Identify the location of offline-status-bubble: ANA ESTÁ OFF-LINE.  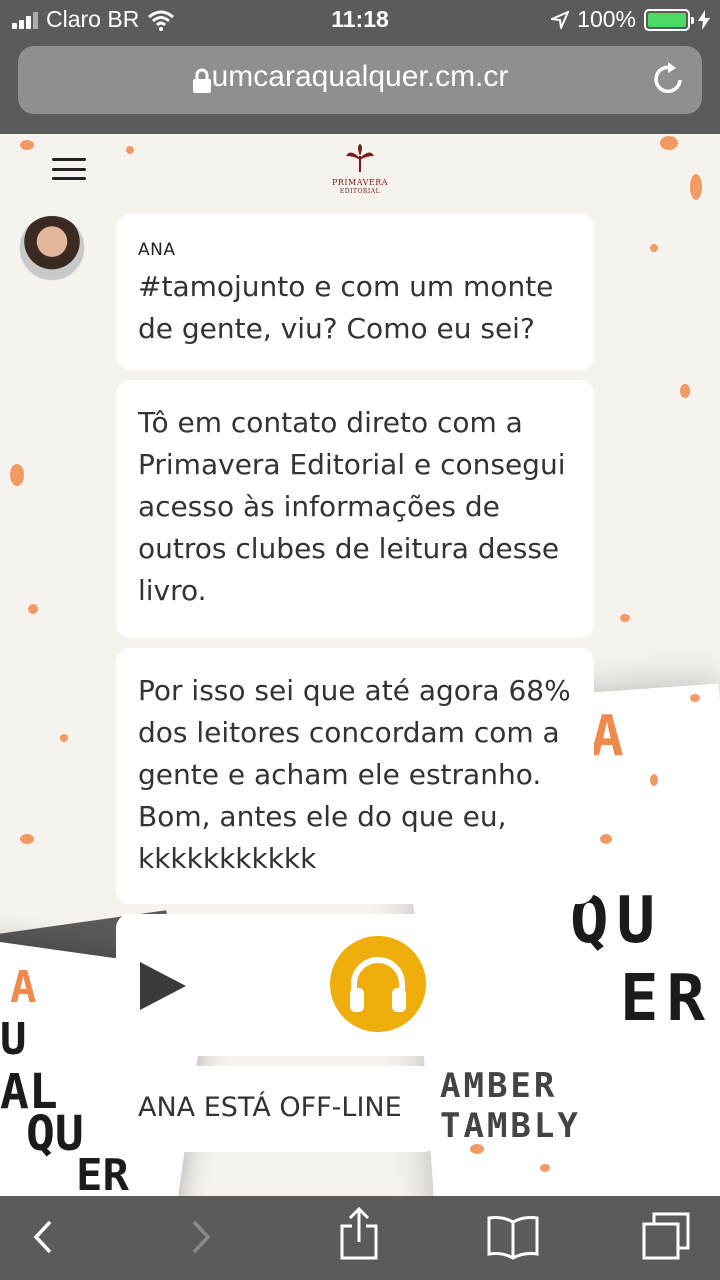
(277, 1109).